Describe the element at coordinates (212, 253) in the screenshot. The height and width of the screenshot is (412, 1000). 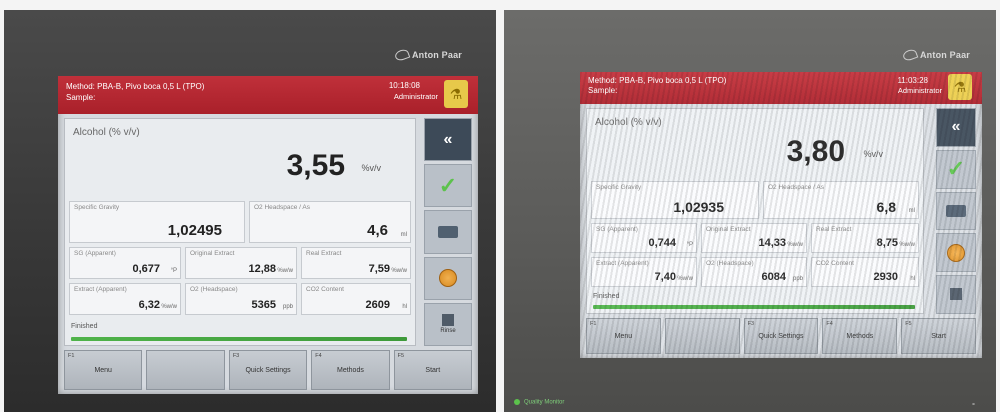
I see `cell-label: Original Extract` at that location.